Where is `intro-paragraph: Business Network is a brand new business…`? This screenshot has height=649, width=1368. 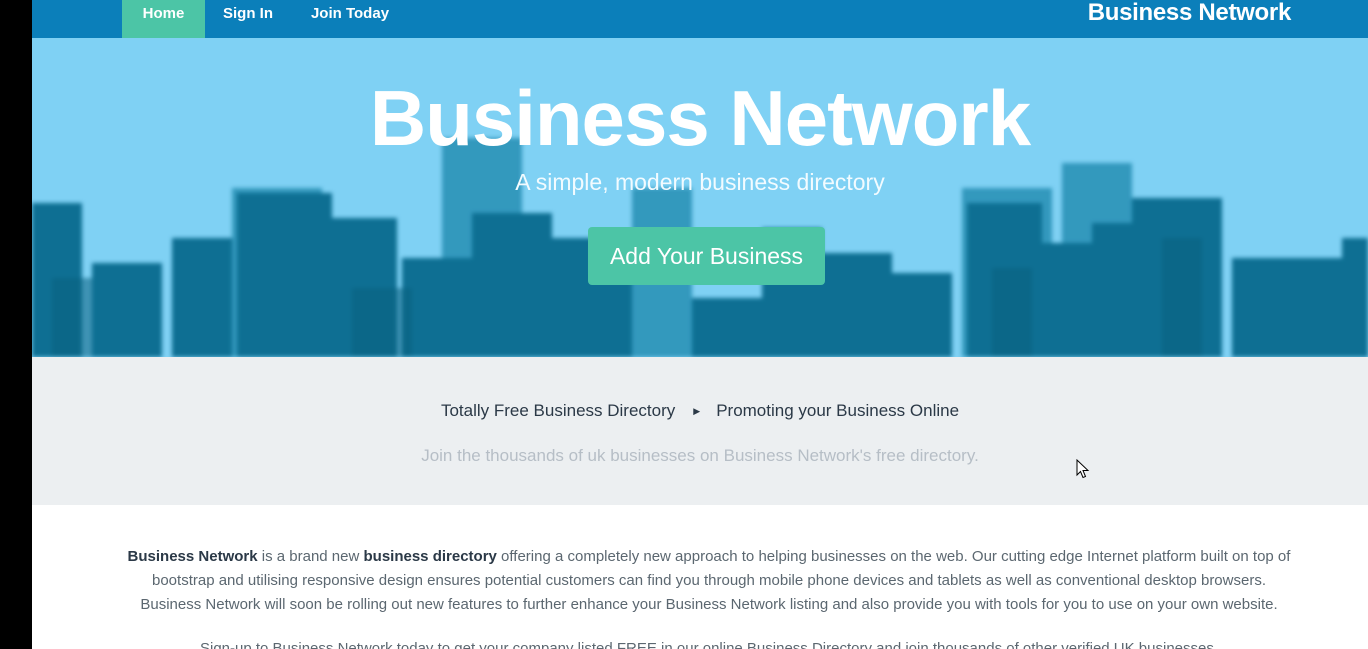 intro-paragraph: Business Network is a brand new business… is located at coordinates (709, 581).